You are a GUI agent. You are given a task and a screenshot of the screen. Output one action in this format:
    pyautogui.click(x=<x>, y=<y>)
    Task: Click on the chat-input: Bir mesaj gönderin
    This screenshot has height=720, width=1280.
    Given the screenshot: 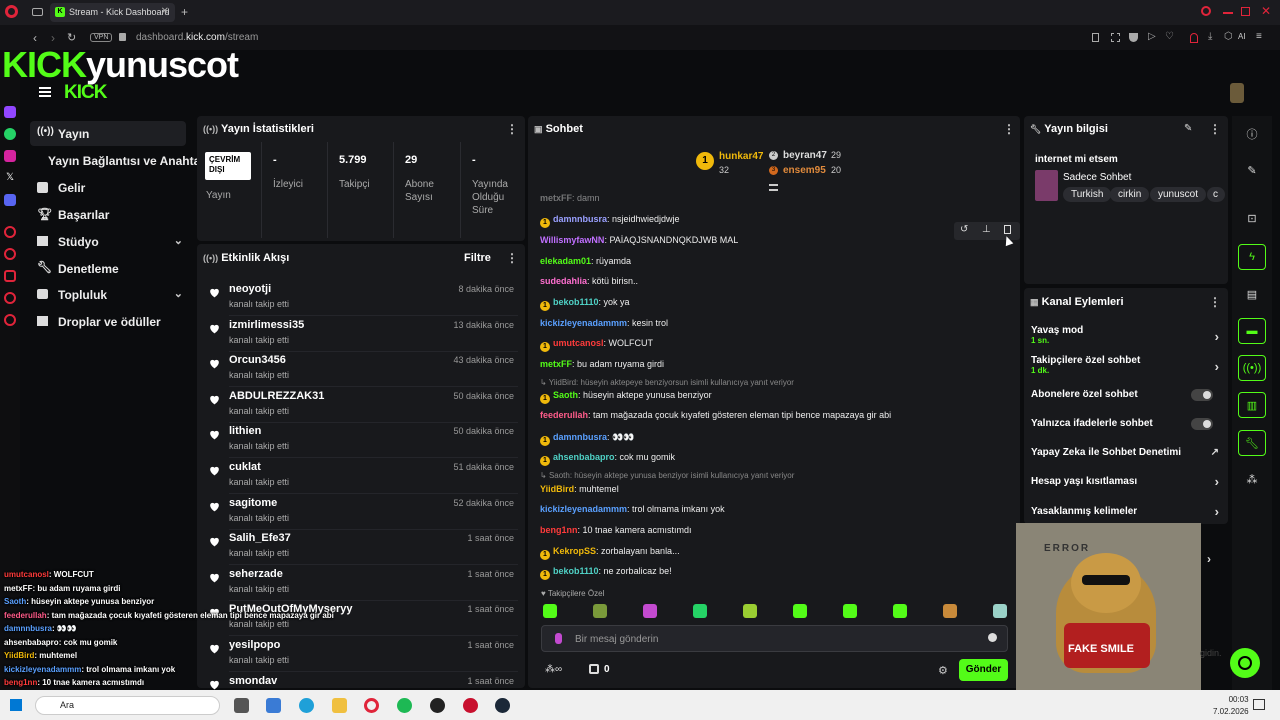 What is the action you would take?
    pyautogui.click(x=774, y=638)
    